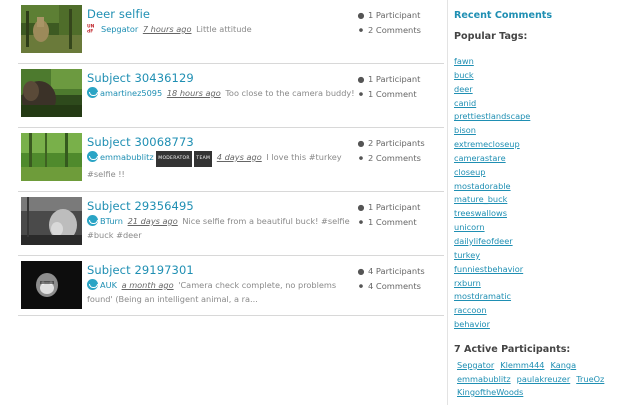 This screenshot has height=405, width=640. I want to click on comment-time-link: 21 days ago, so click(153, 221).